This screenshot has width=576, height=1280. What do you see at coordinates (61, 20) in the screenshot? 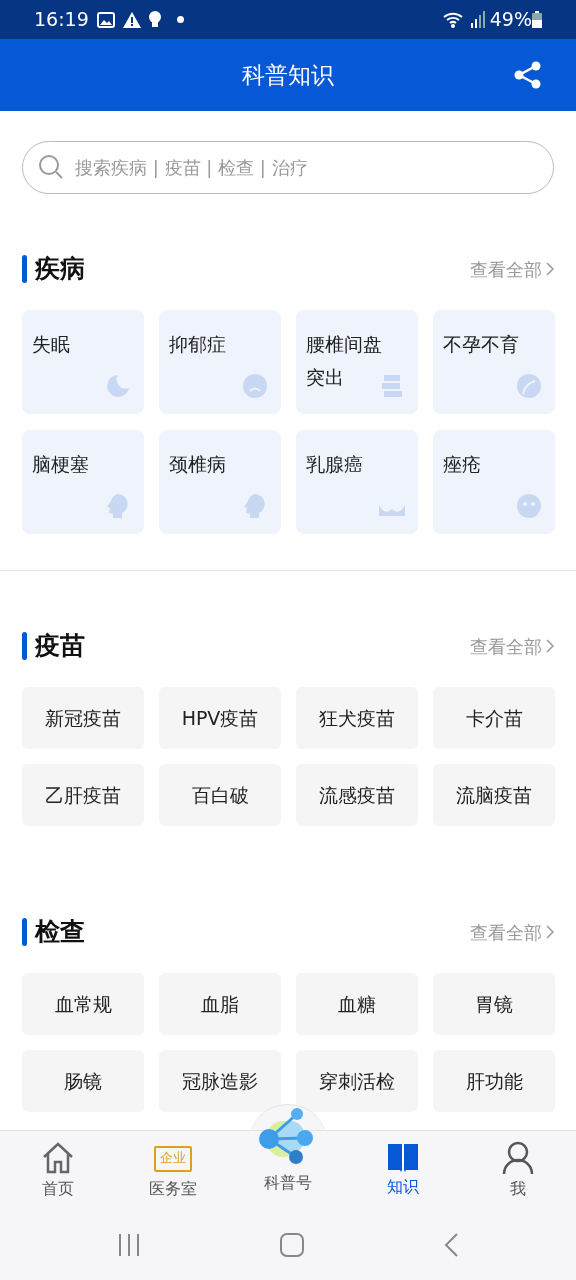
I see `clock: 16:19` at bounding box center [61, 20].